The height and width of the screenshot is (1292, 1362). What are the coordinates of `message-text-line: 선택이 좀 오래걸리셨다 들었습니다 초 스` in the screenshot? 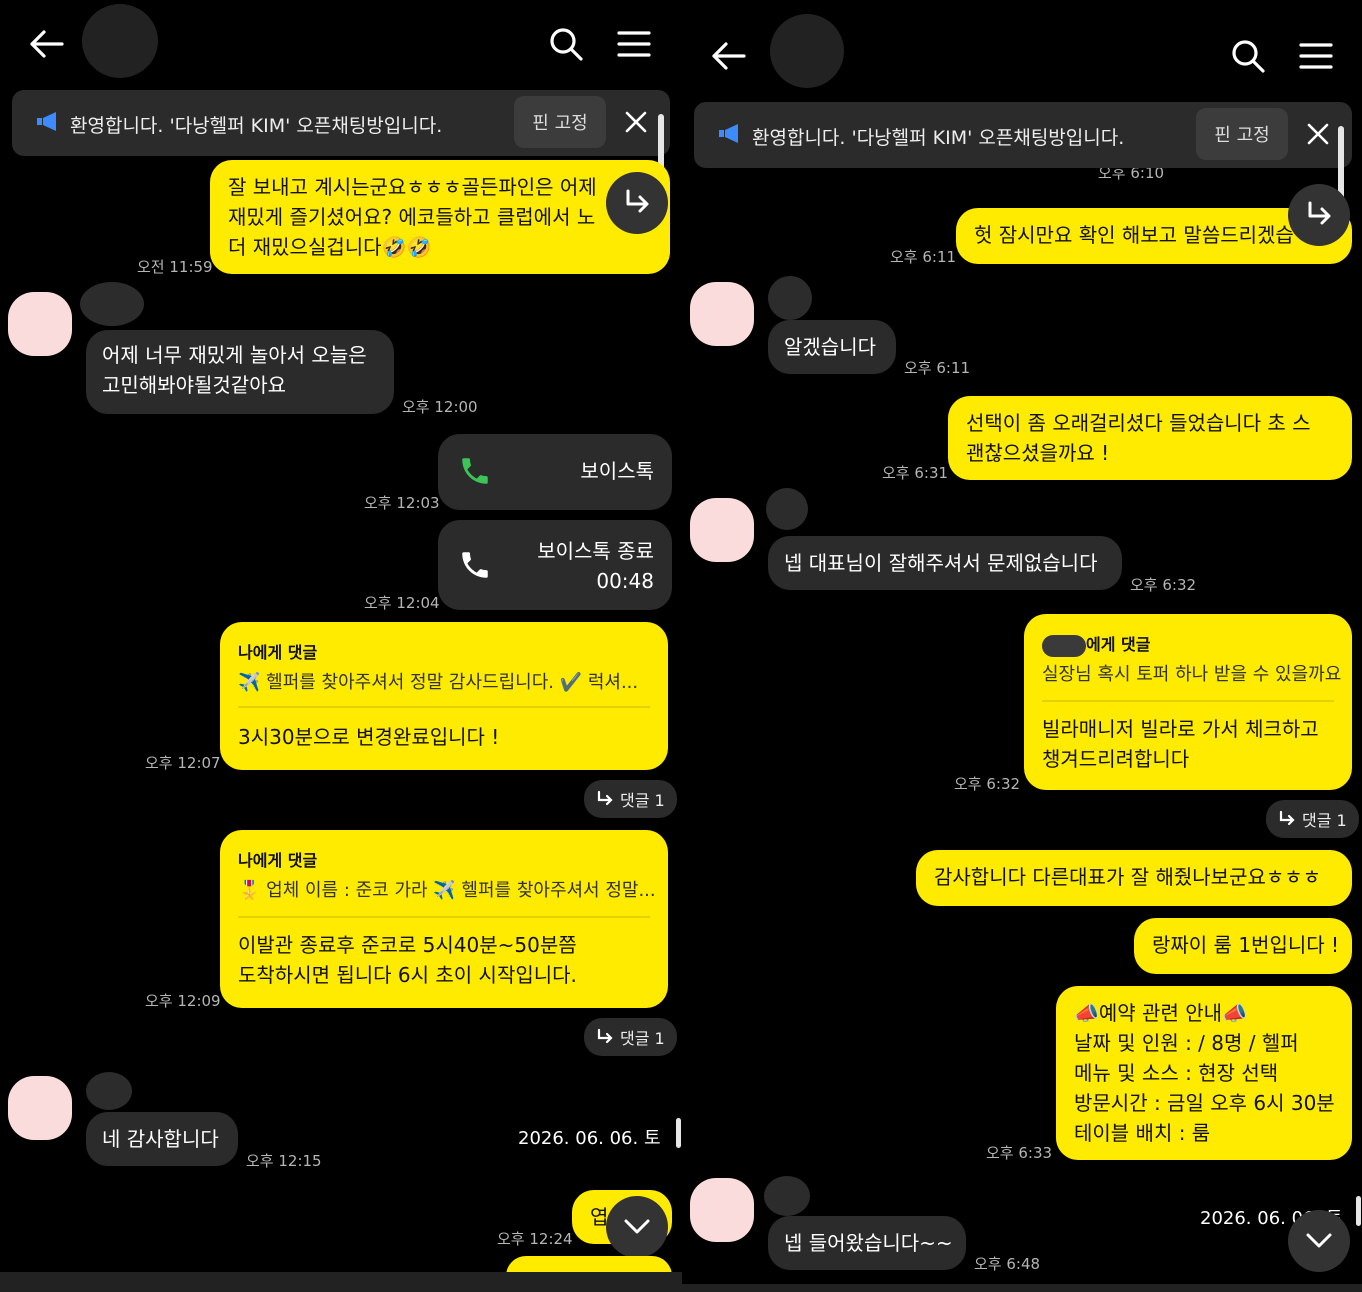 It's located at (1138, 423).